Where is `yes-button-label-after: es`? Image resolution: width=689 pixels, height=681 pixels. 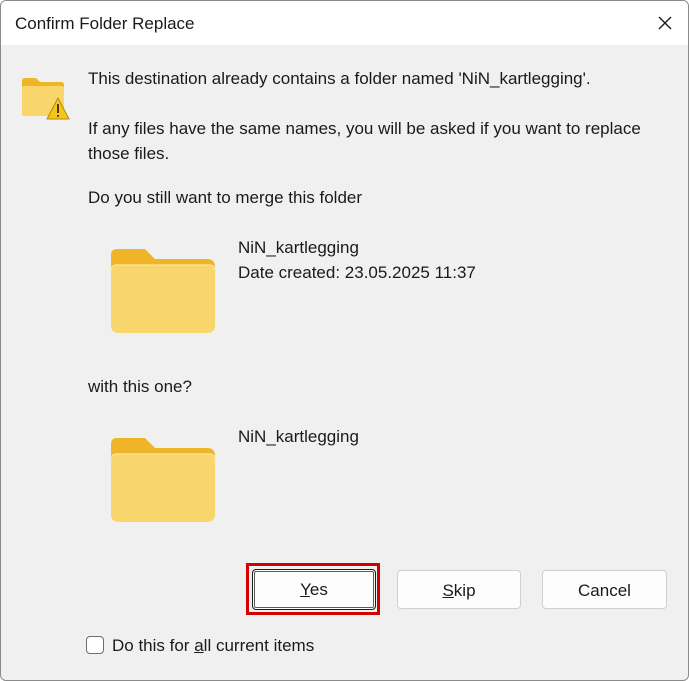
yes-button-label-after: es is located at coordinates (318, 589).